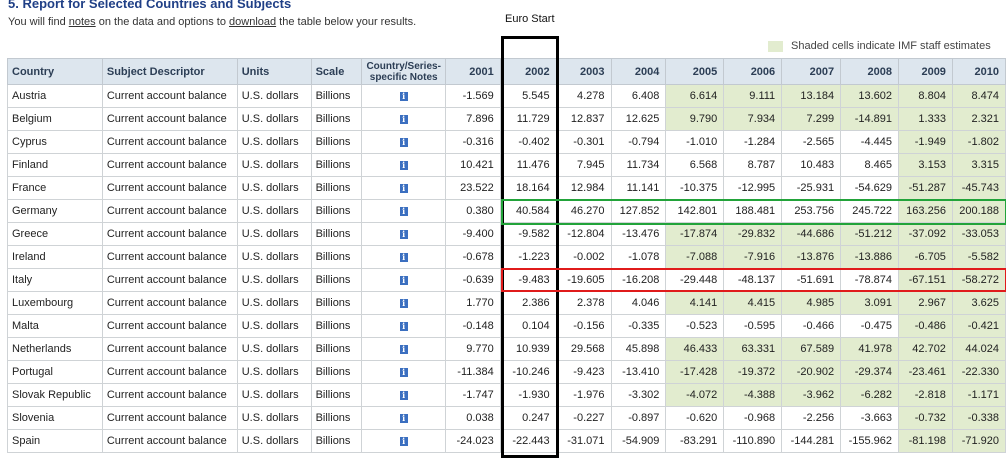 The width and height of the screenshot is (1006, 458). Describe the element at coordinates (753, 188) in the screenshot. I see `value-cell: -12.995` at that location.